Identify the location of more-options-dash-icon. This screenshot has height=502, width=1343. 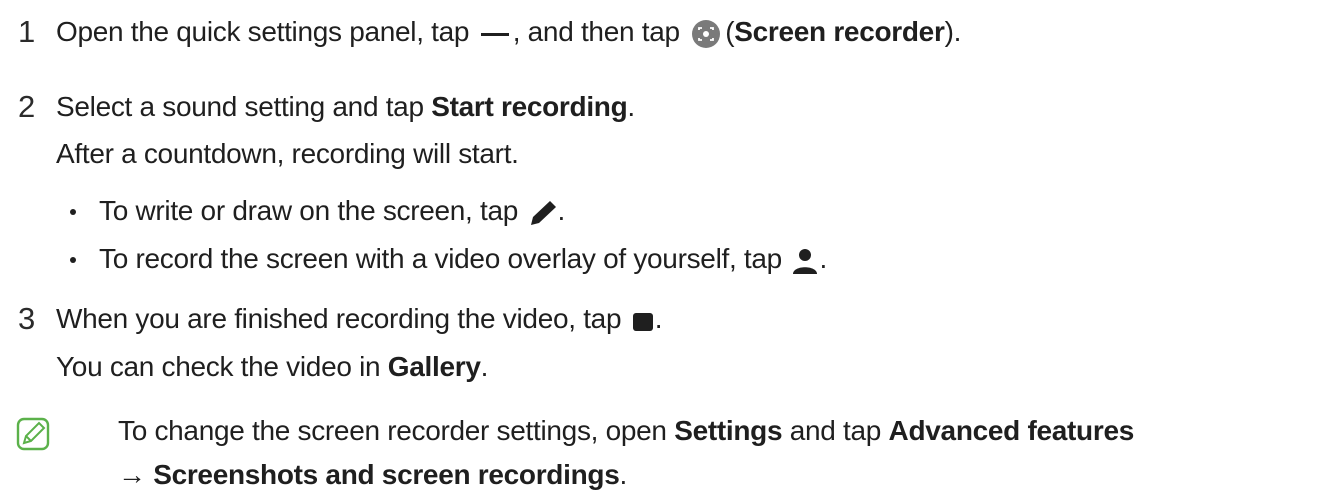
(495, 34).